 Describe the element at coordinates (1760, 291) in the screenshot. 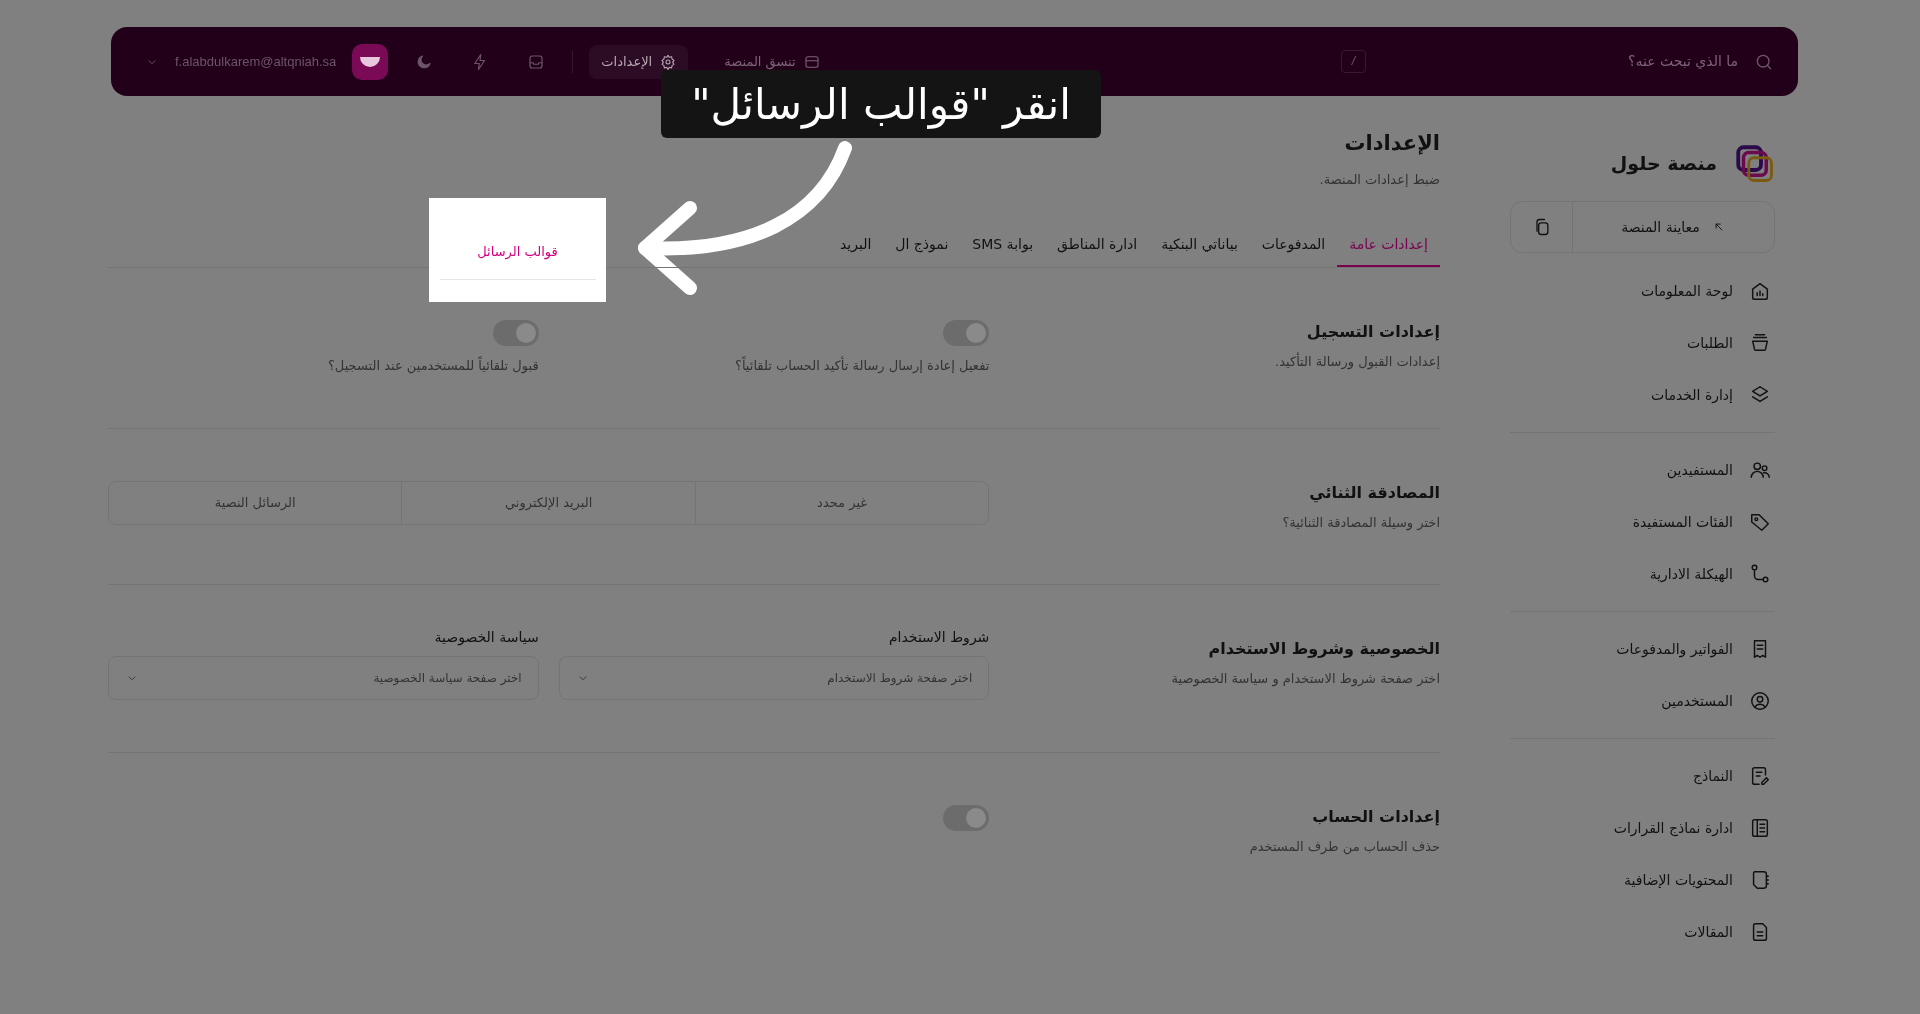

I see `chart-icon` at that location.